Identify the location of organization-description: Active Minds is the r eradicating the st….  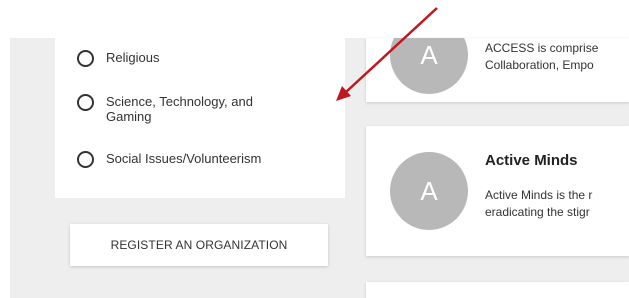
(539, 203).